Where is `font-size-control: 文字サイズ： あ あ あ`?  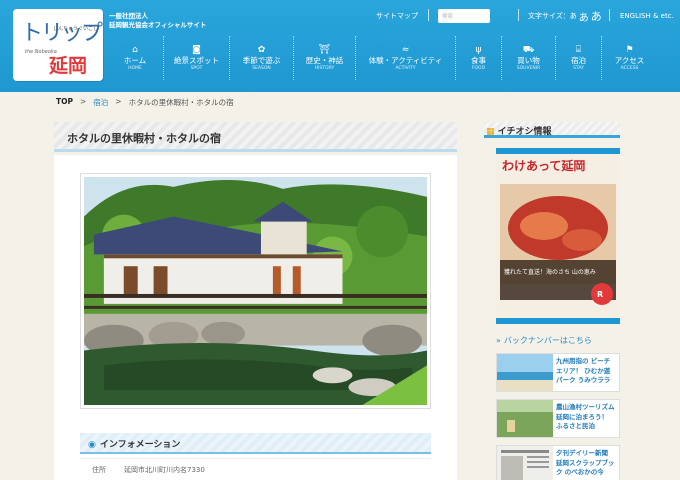 font-size-control: 文字サイズ： あ あ あ is located at coordinates (565, 16).